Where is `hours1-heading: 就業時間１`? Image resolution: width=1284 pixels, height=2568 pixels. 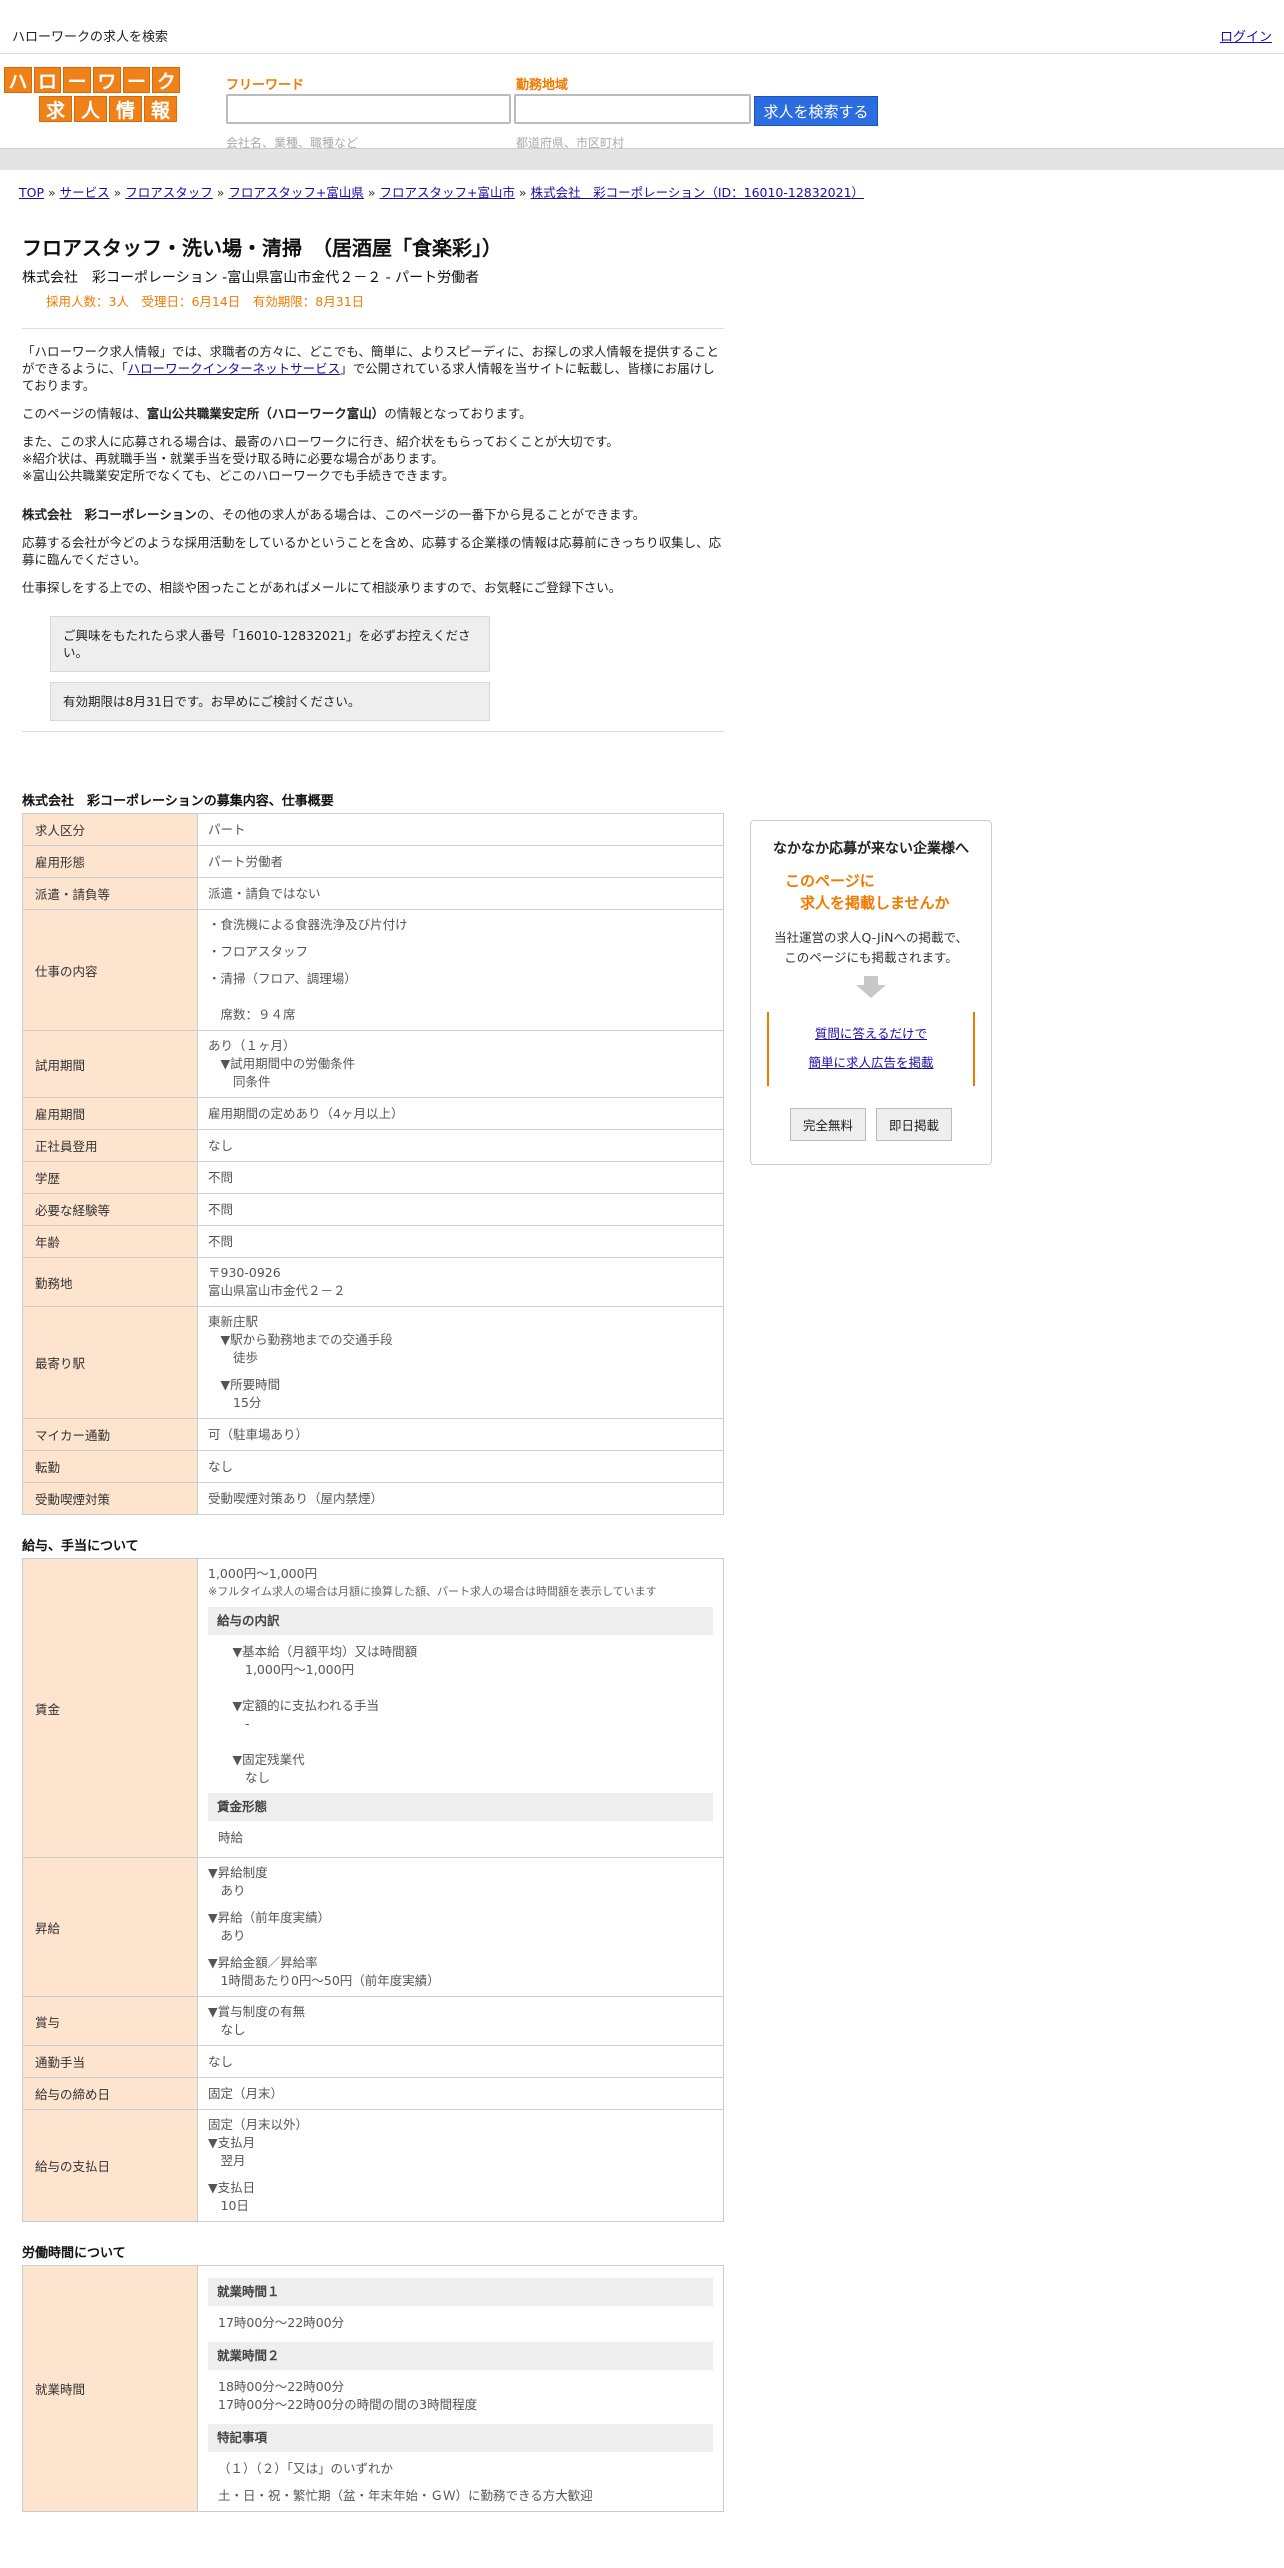 hours1-heading: 就業時間１ is located at coordinates (460, 2292).